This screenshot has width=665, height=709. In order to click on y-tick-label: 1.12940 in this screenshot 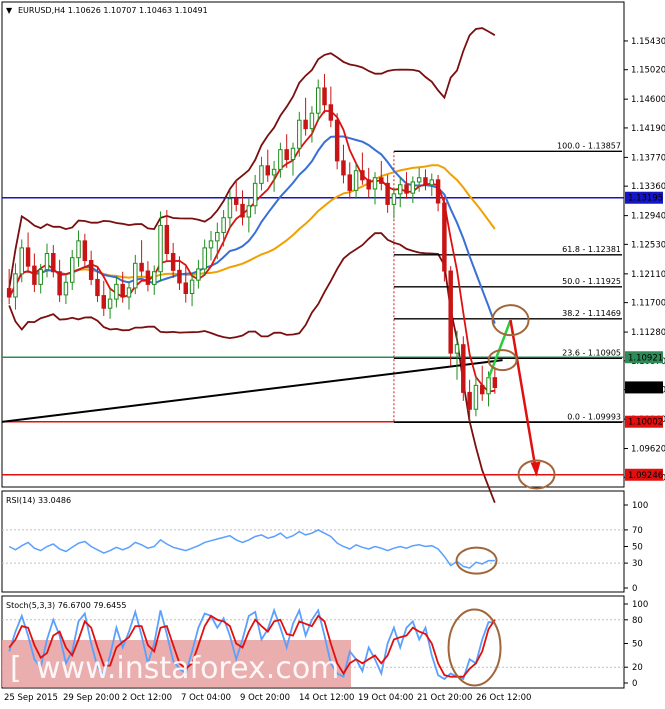, I will do `click(648, 217)`.